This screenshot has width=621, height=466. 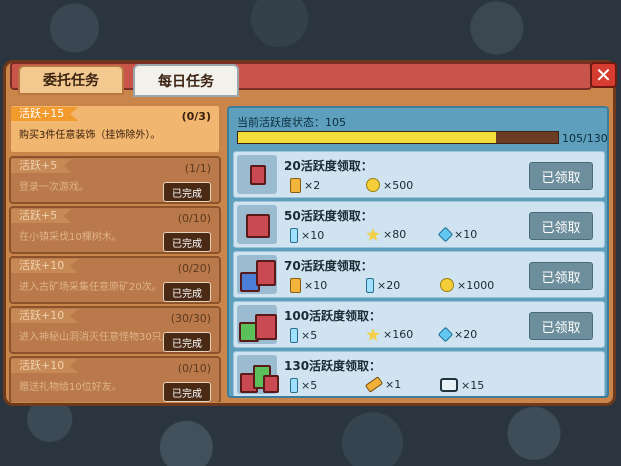 What do you see at coordinates (328, 216) in the screenshot?
I see `reward-title: 50活跃度领取：` at bounding box center [328, 216].